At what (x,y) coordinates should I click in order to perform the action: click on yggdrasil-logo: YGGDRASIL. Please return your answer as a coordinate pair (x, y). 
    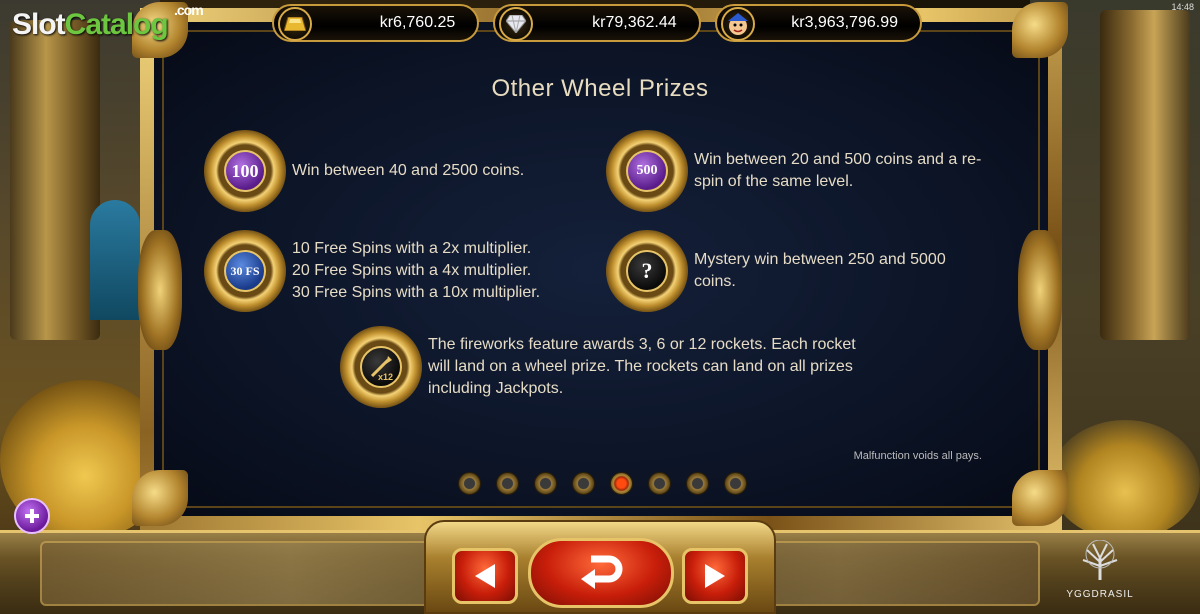
    Looking at the image, I should click on (1100, 569).